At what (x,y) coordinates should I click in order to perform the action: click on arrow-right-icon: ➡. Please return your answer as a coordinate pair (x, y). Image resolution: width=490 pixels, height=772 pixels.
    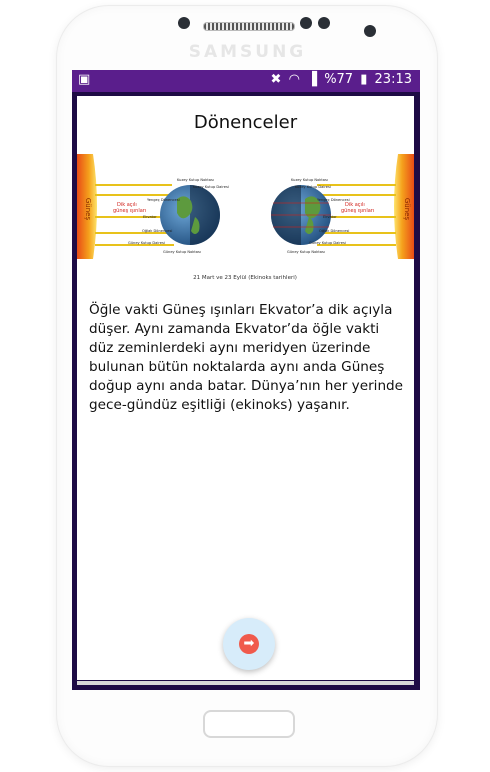
    Looking at the image, I should click on (249, 644).